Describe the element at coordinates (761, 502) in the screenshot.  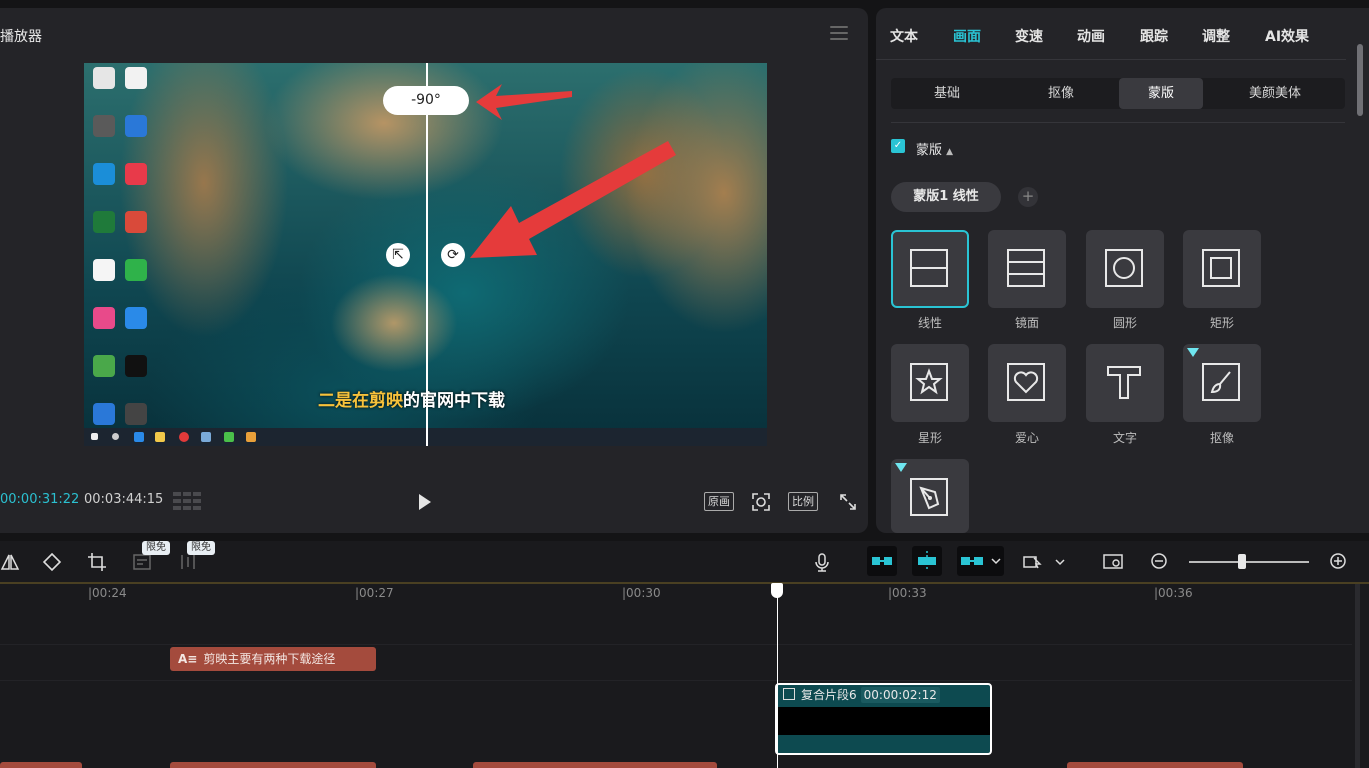
I see `fit-screen-icon` at that location.